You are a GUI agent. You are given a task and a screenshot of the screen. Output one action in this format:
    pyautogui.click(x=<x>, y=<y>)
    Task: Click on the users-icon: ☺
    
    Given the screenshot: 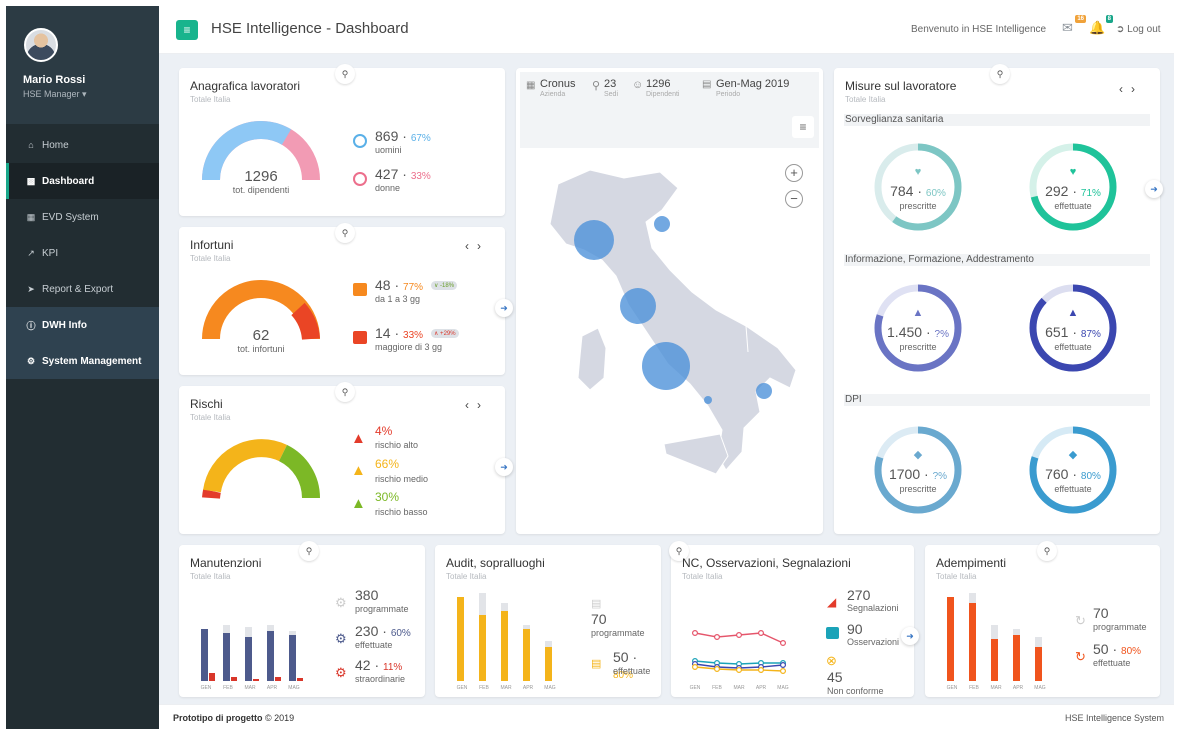 What is the action you would take?
    pyautogui.click(x=638, y=85)
    